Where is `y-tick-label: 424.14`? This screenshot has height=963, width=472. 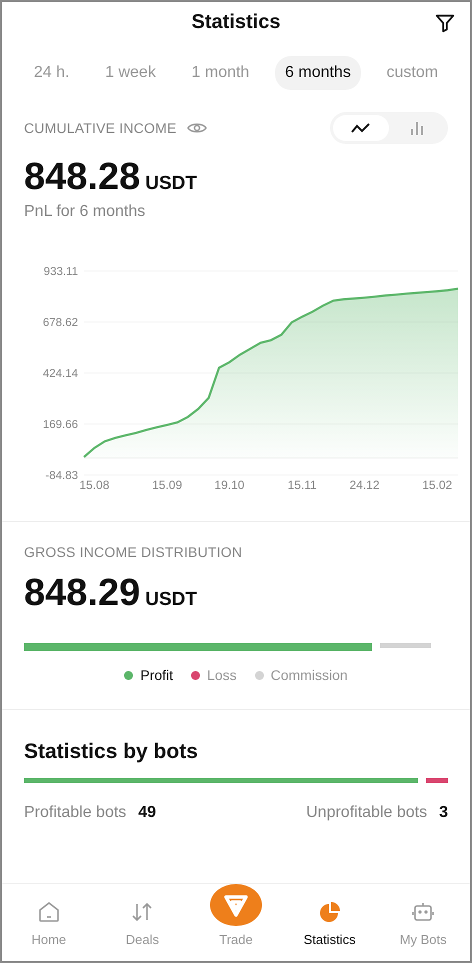
y-tick-label: 424.14 is located at coordinates (60, 374).